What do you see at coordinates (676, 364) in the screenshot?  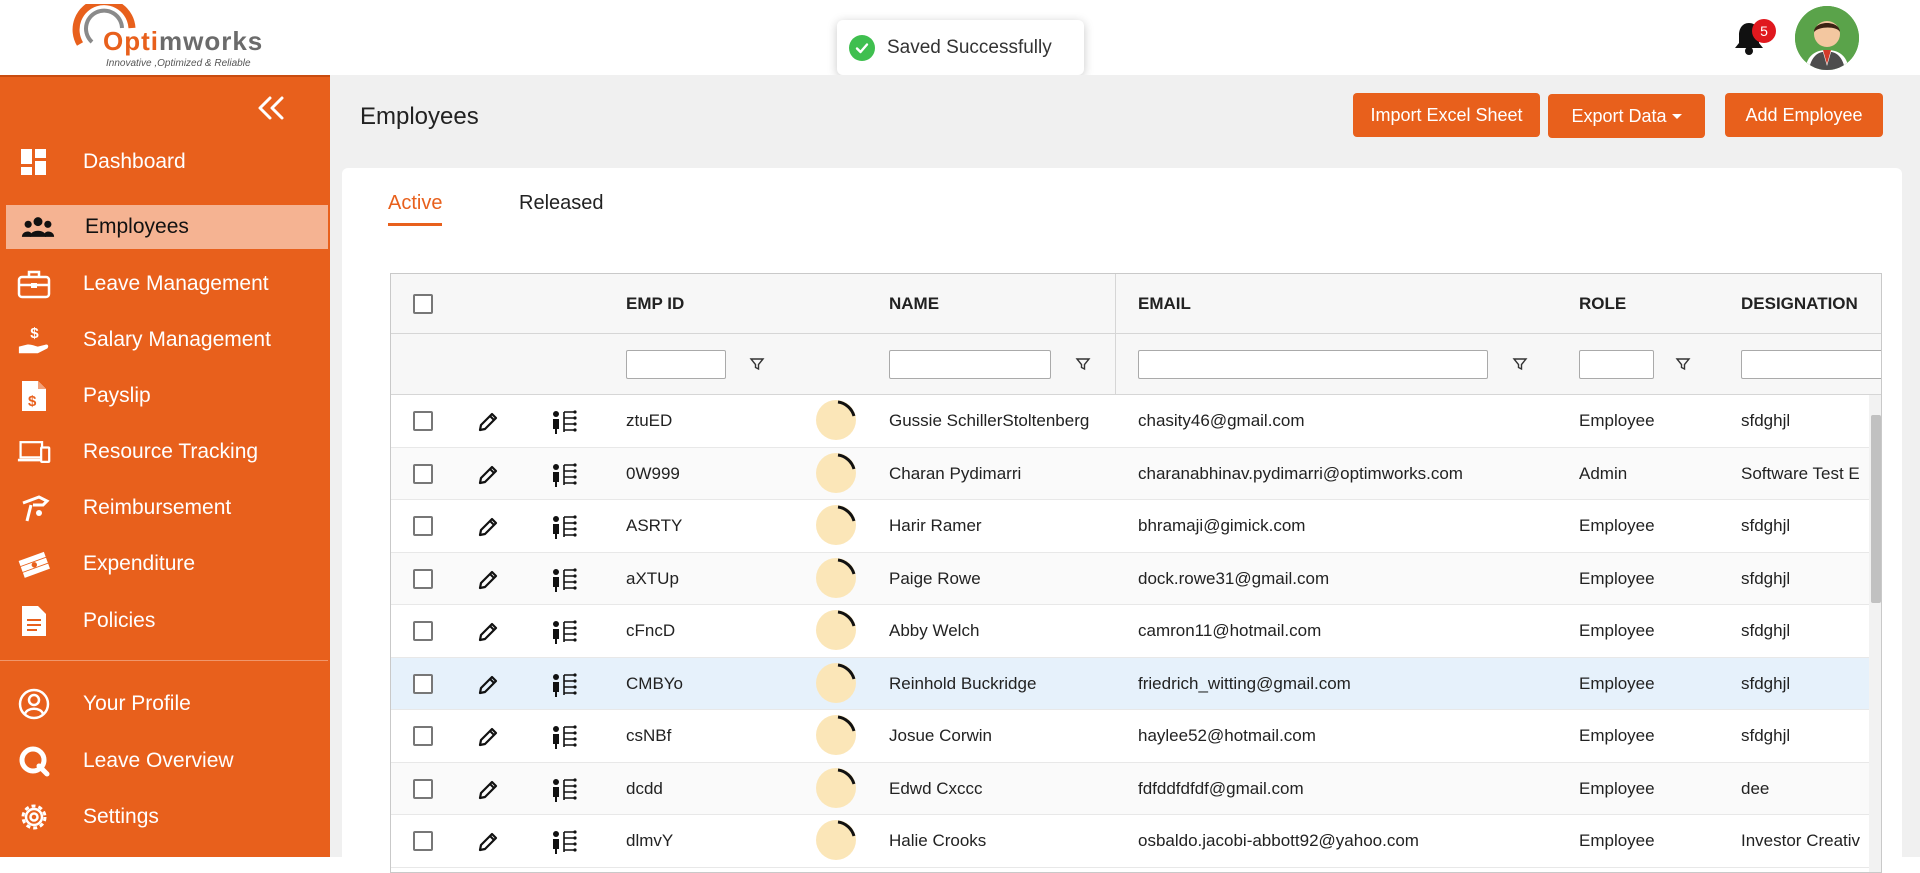 I see `emp-id-filter-input` at bounding box center [676, 364].